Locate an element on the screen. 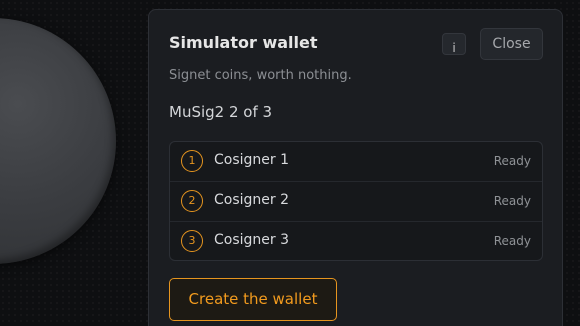 The width and height of the screenshot is (580, 326). cosigner-number-badge: 1 is located at coordinates (192, 161).